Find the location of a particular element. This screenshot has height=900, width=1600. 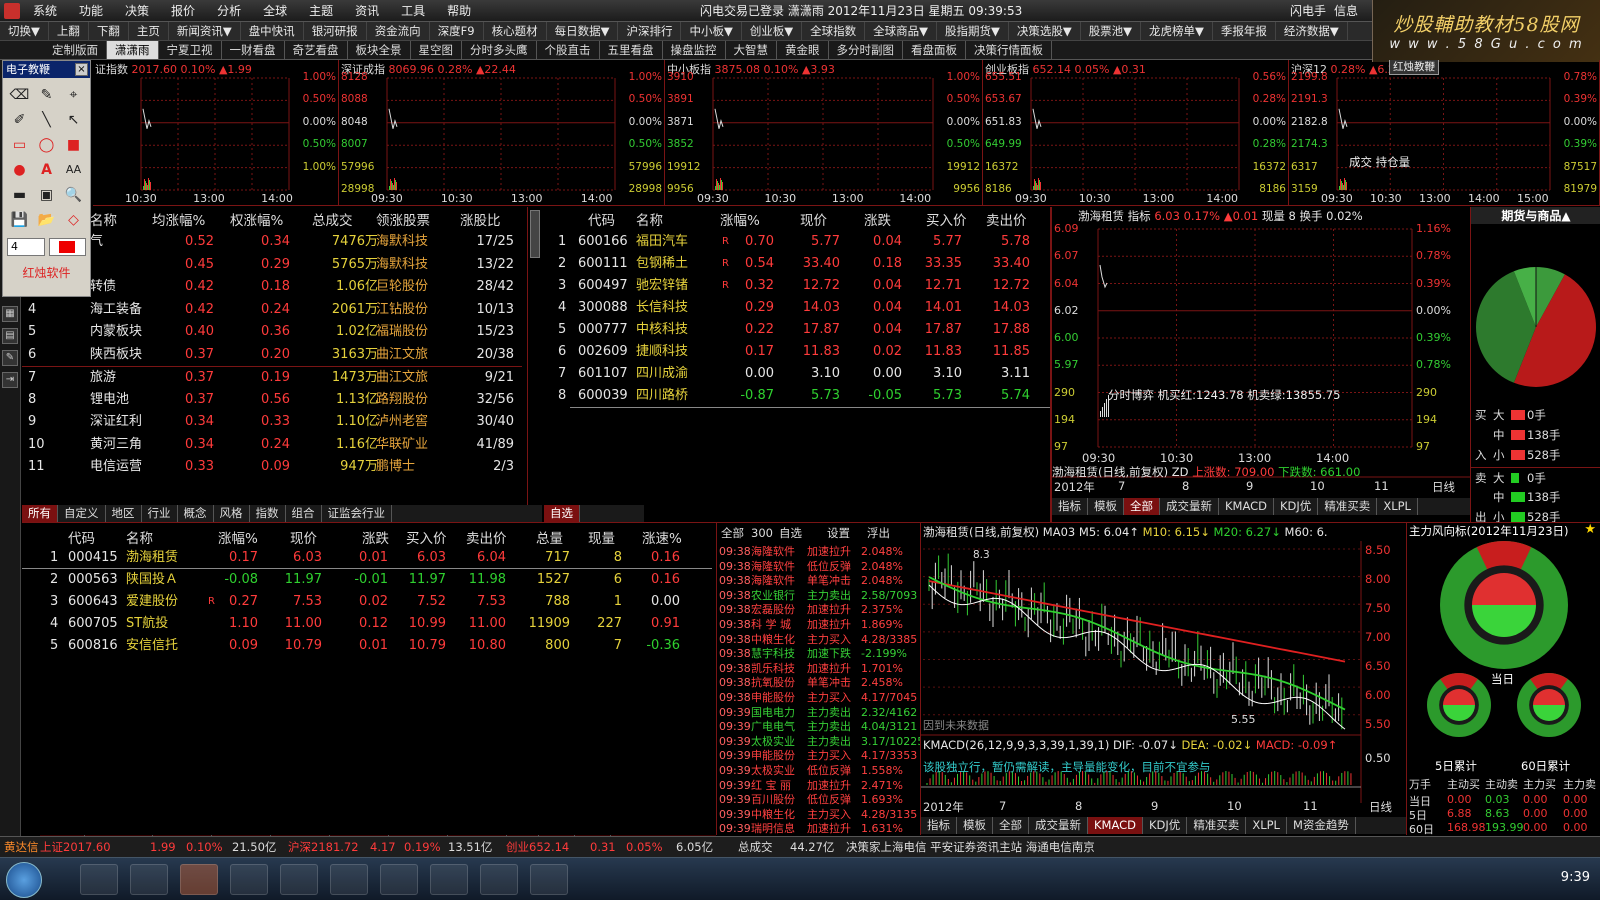

kline-tab: M资金趋势 is located at coordinates (1321, 825).